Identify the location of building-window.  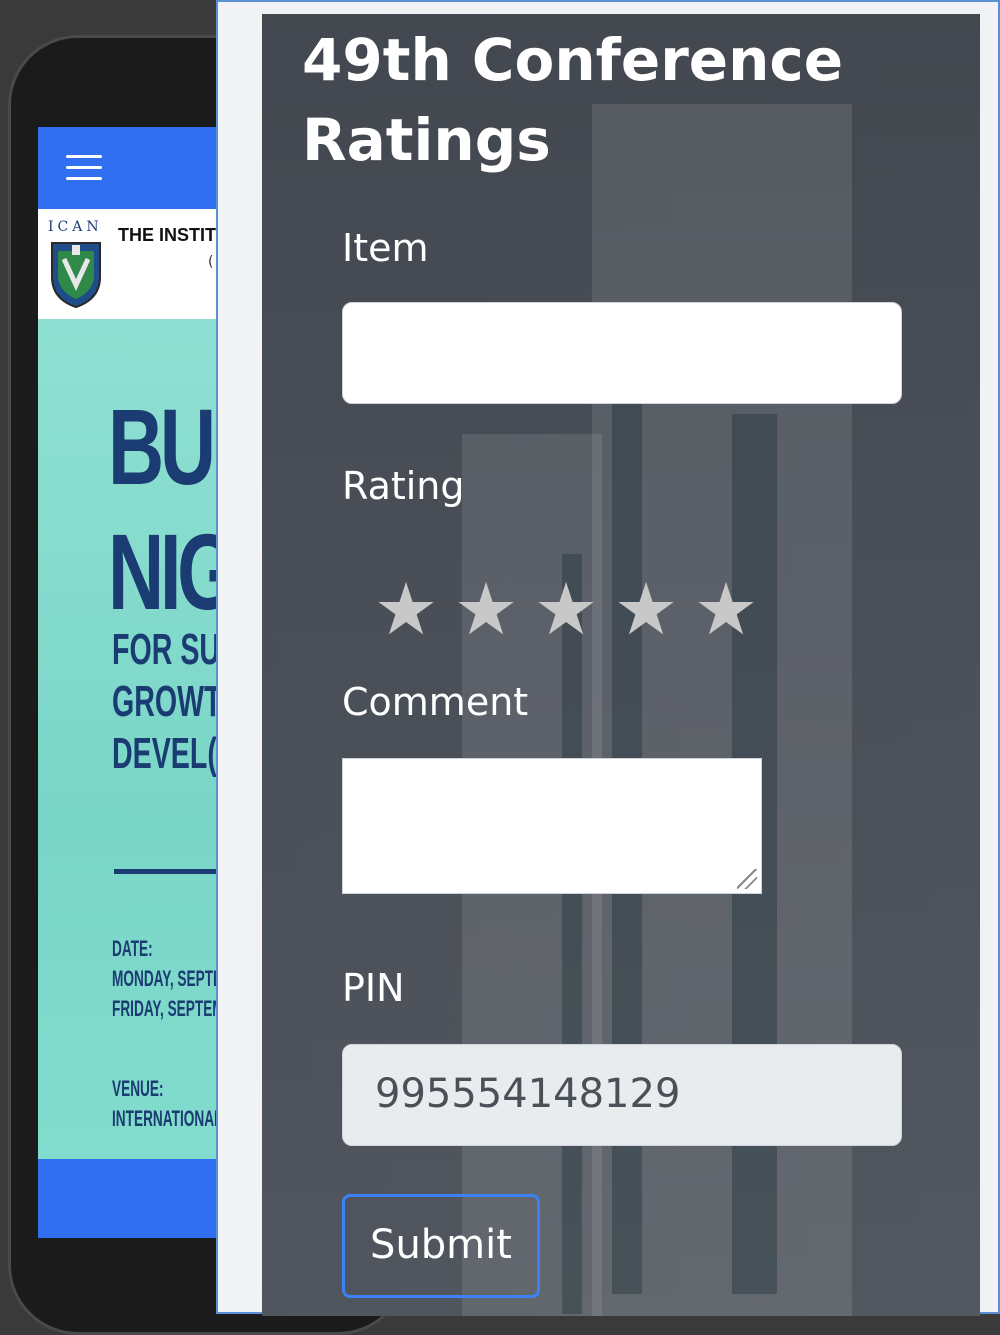
(572, 934).